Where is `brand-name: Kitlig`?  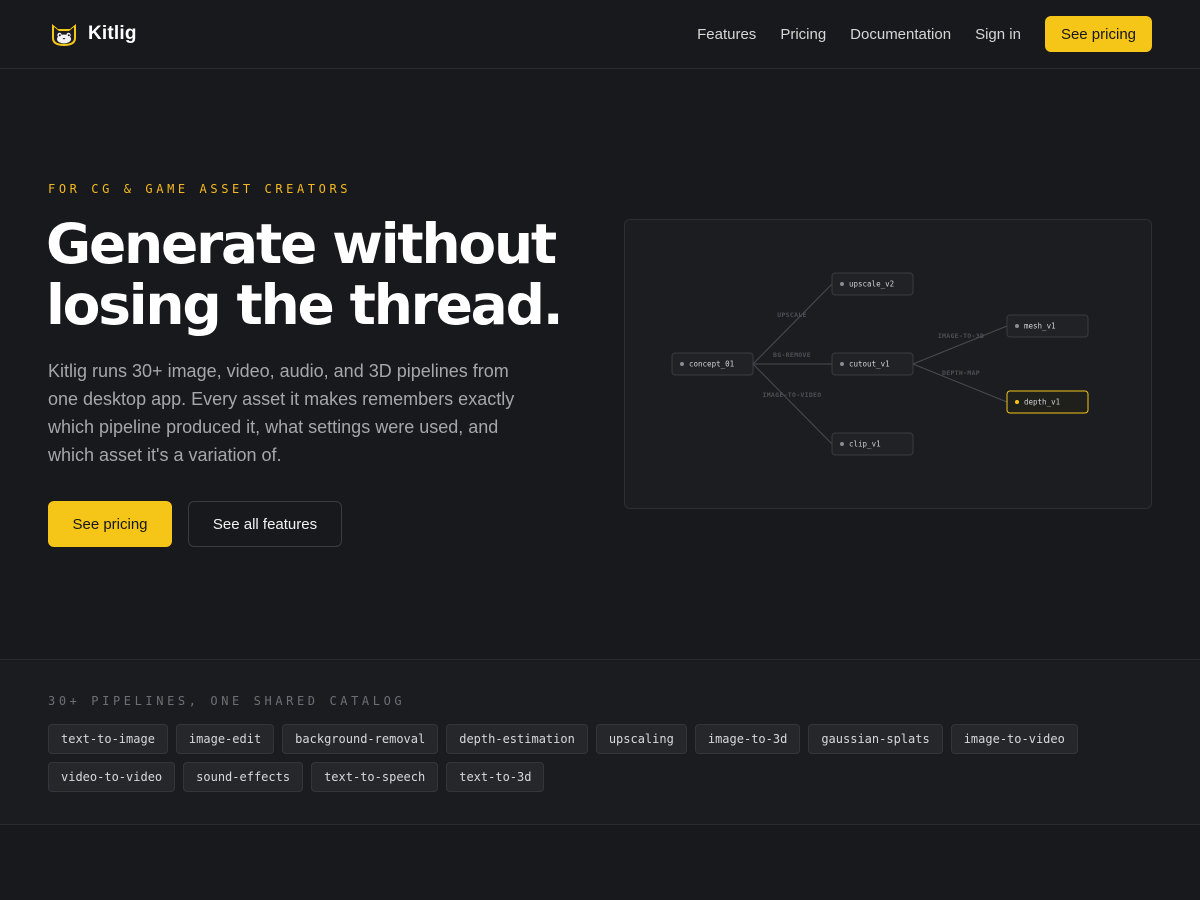
brand-name: Kitlig is located at coordinates (112, 33).